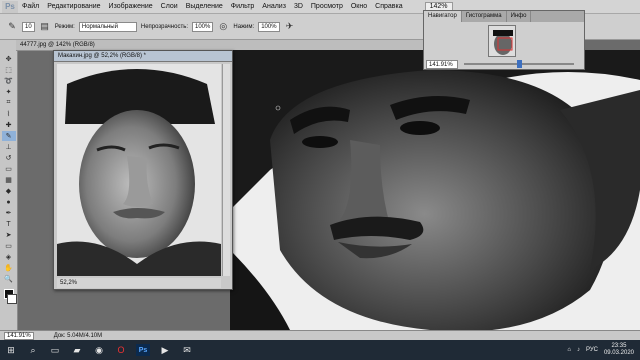  Describe the element at coordinates (243, 6) in the screenshot. I see `menu-filter: Фильтр` at that location.